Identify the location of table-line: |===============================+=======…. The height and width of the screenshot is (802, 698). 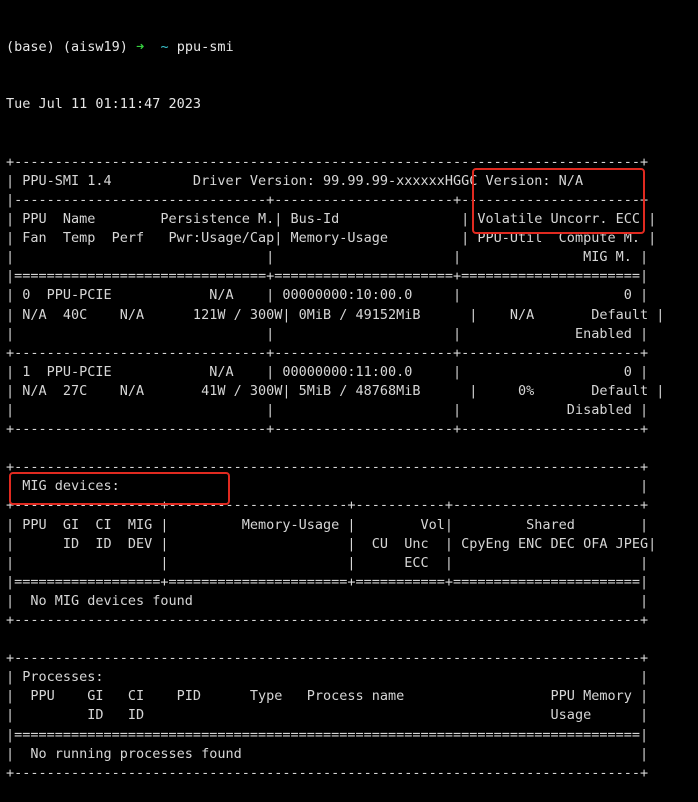
(327, 276).